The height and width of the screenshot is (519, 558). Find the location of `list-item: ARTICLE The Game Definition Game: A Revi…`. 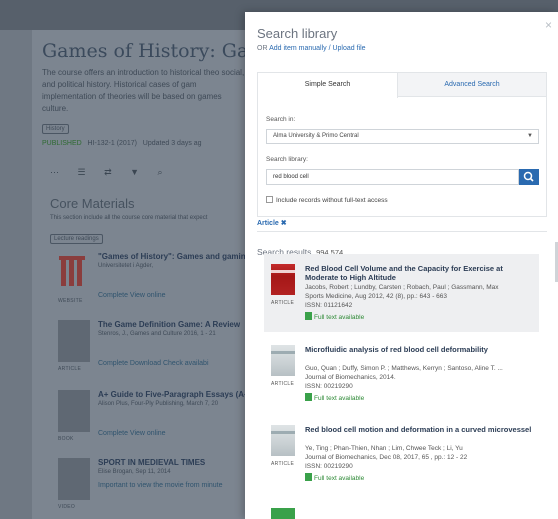

list-item: ARTICLE The Game Definition Game: A Revi… is located at coordinates (150, 355).